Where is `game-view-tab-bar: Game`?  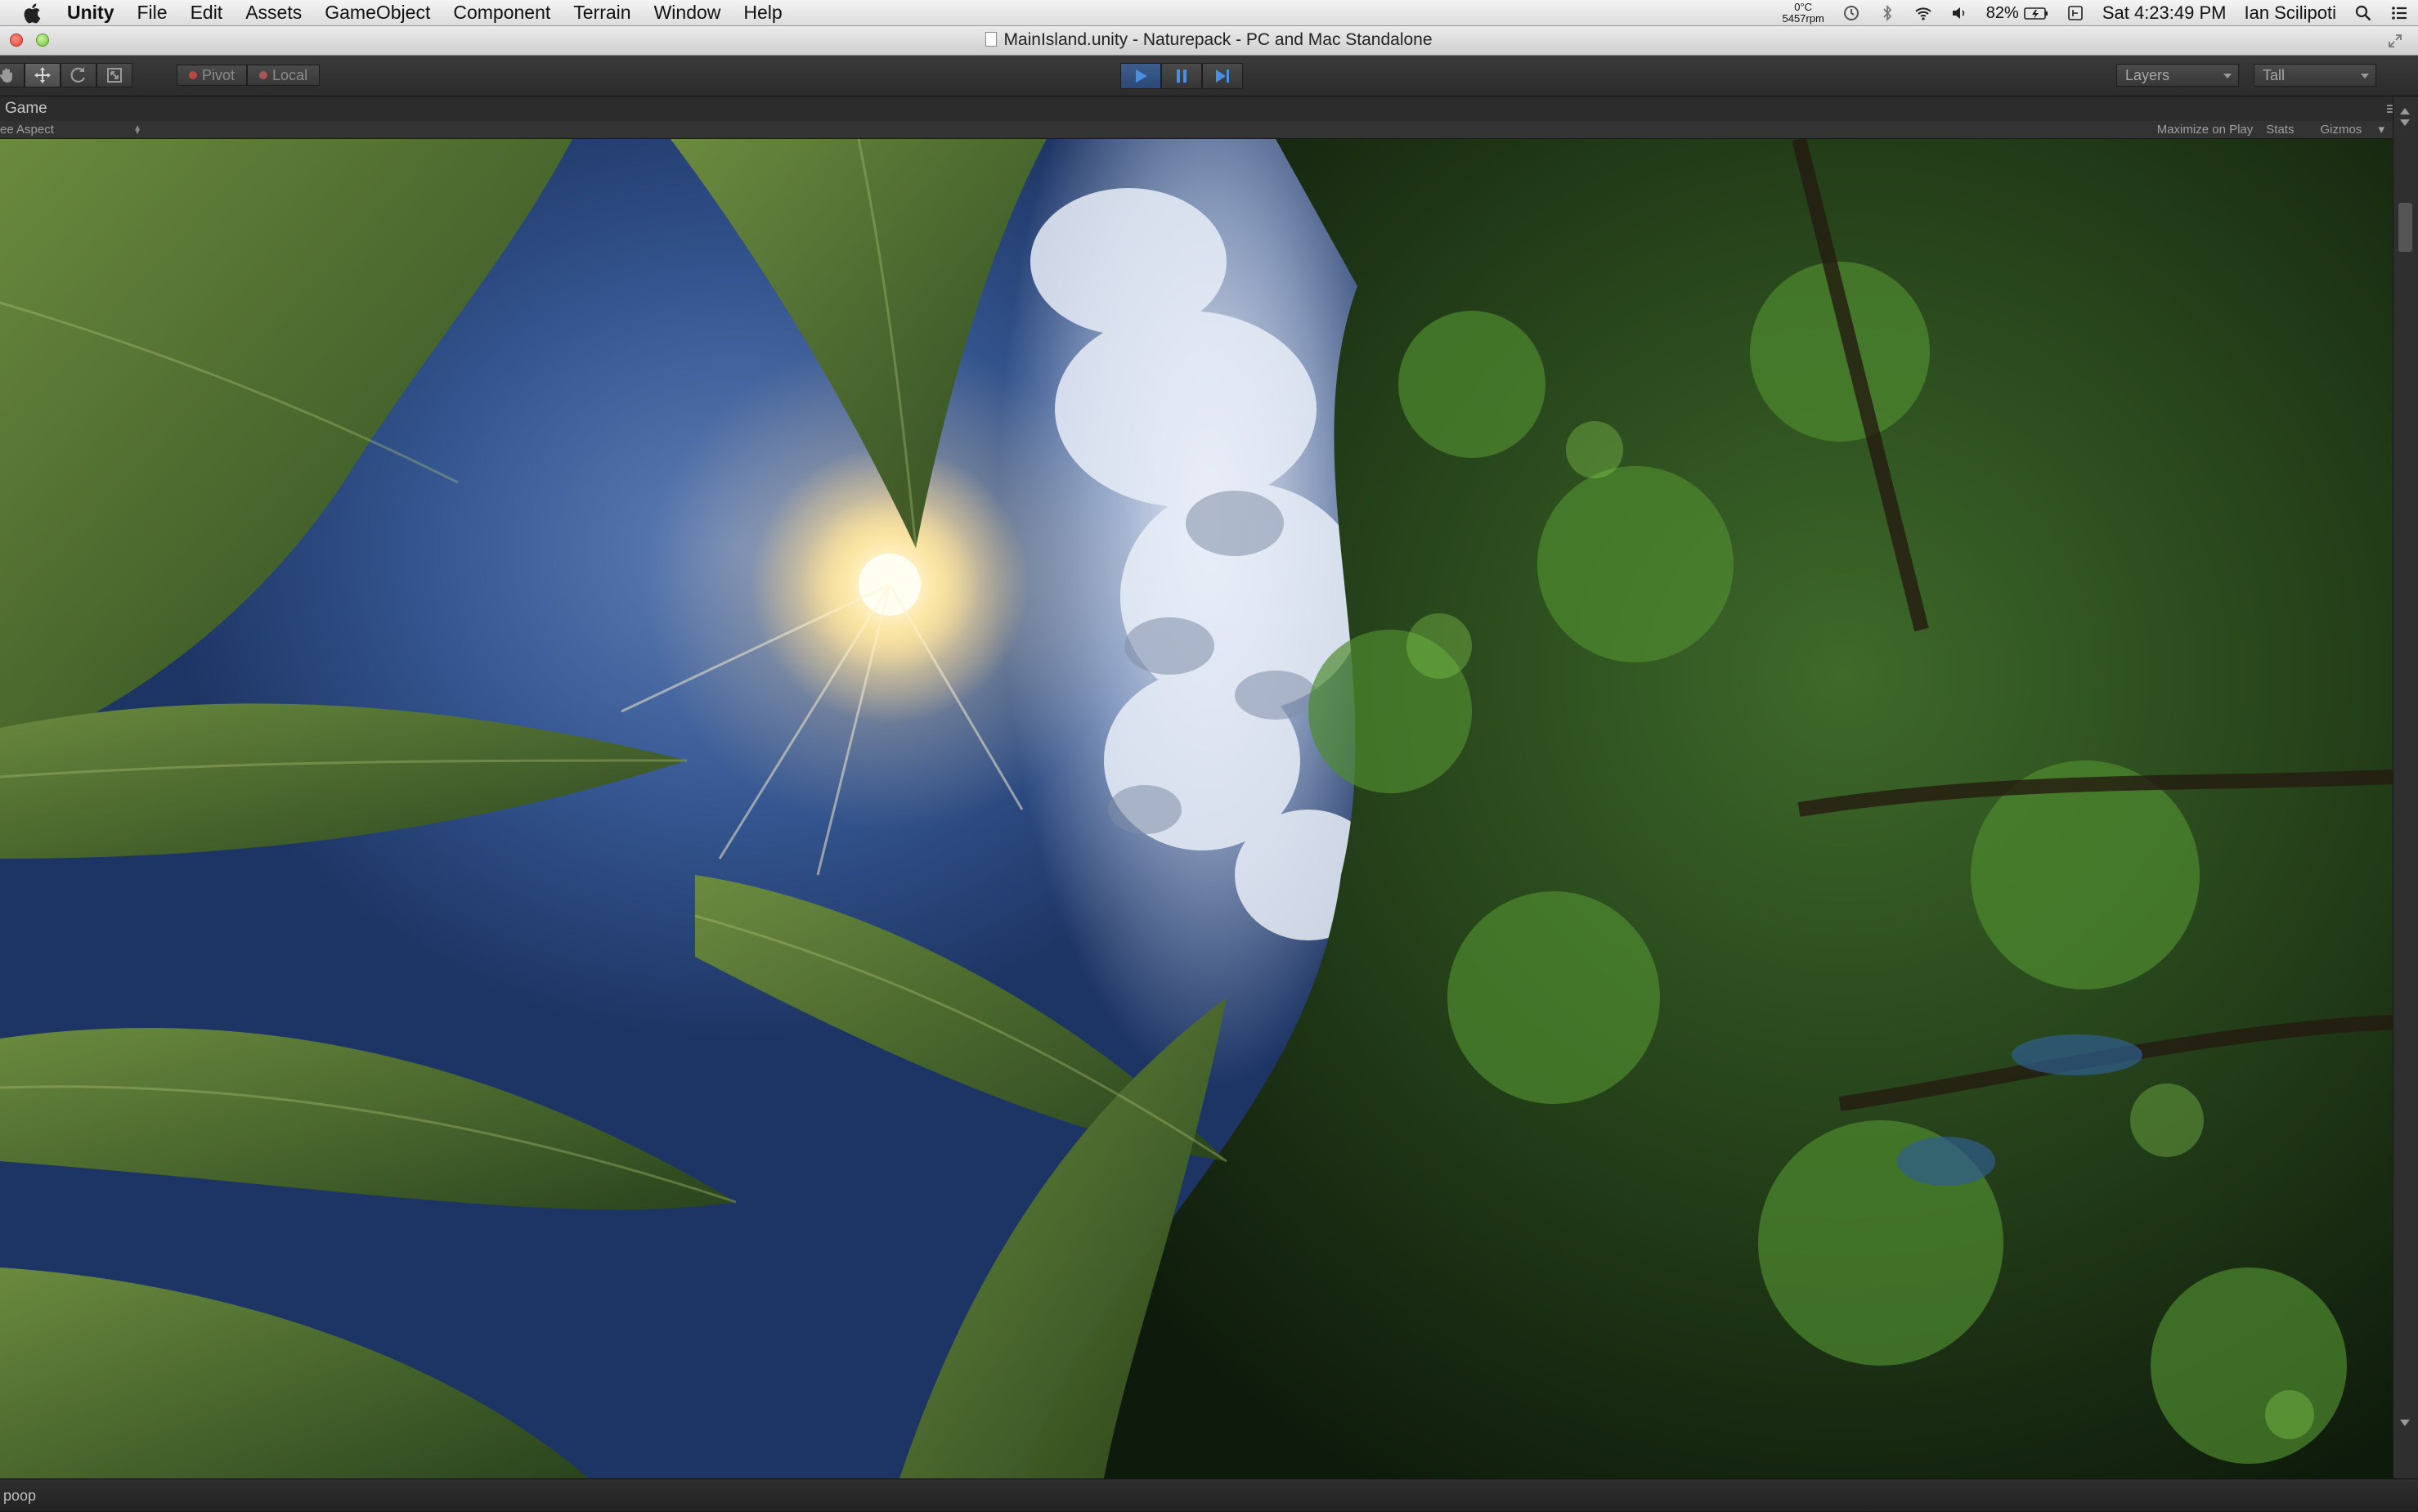
game-view-tab-bar: Game is located at coordinates (1209, 109).